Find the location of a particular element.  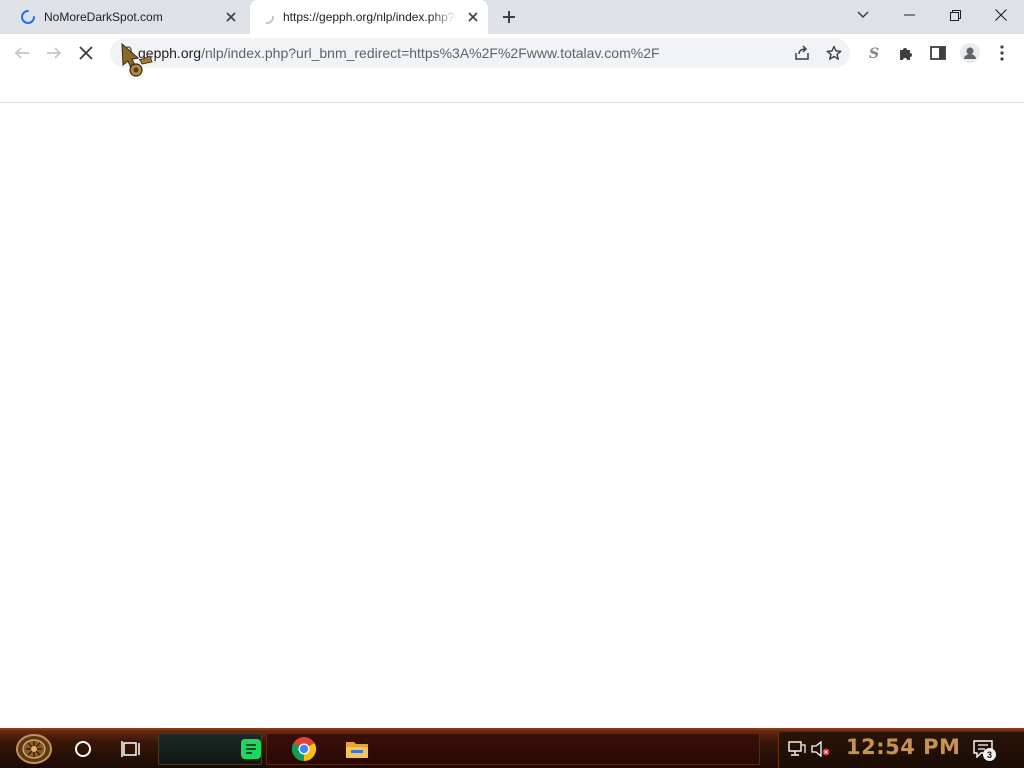

forward-button is located at coordinates (54, 53).